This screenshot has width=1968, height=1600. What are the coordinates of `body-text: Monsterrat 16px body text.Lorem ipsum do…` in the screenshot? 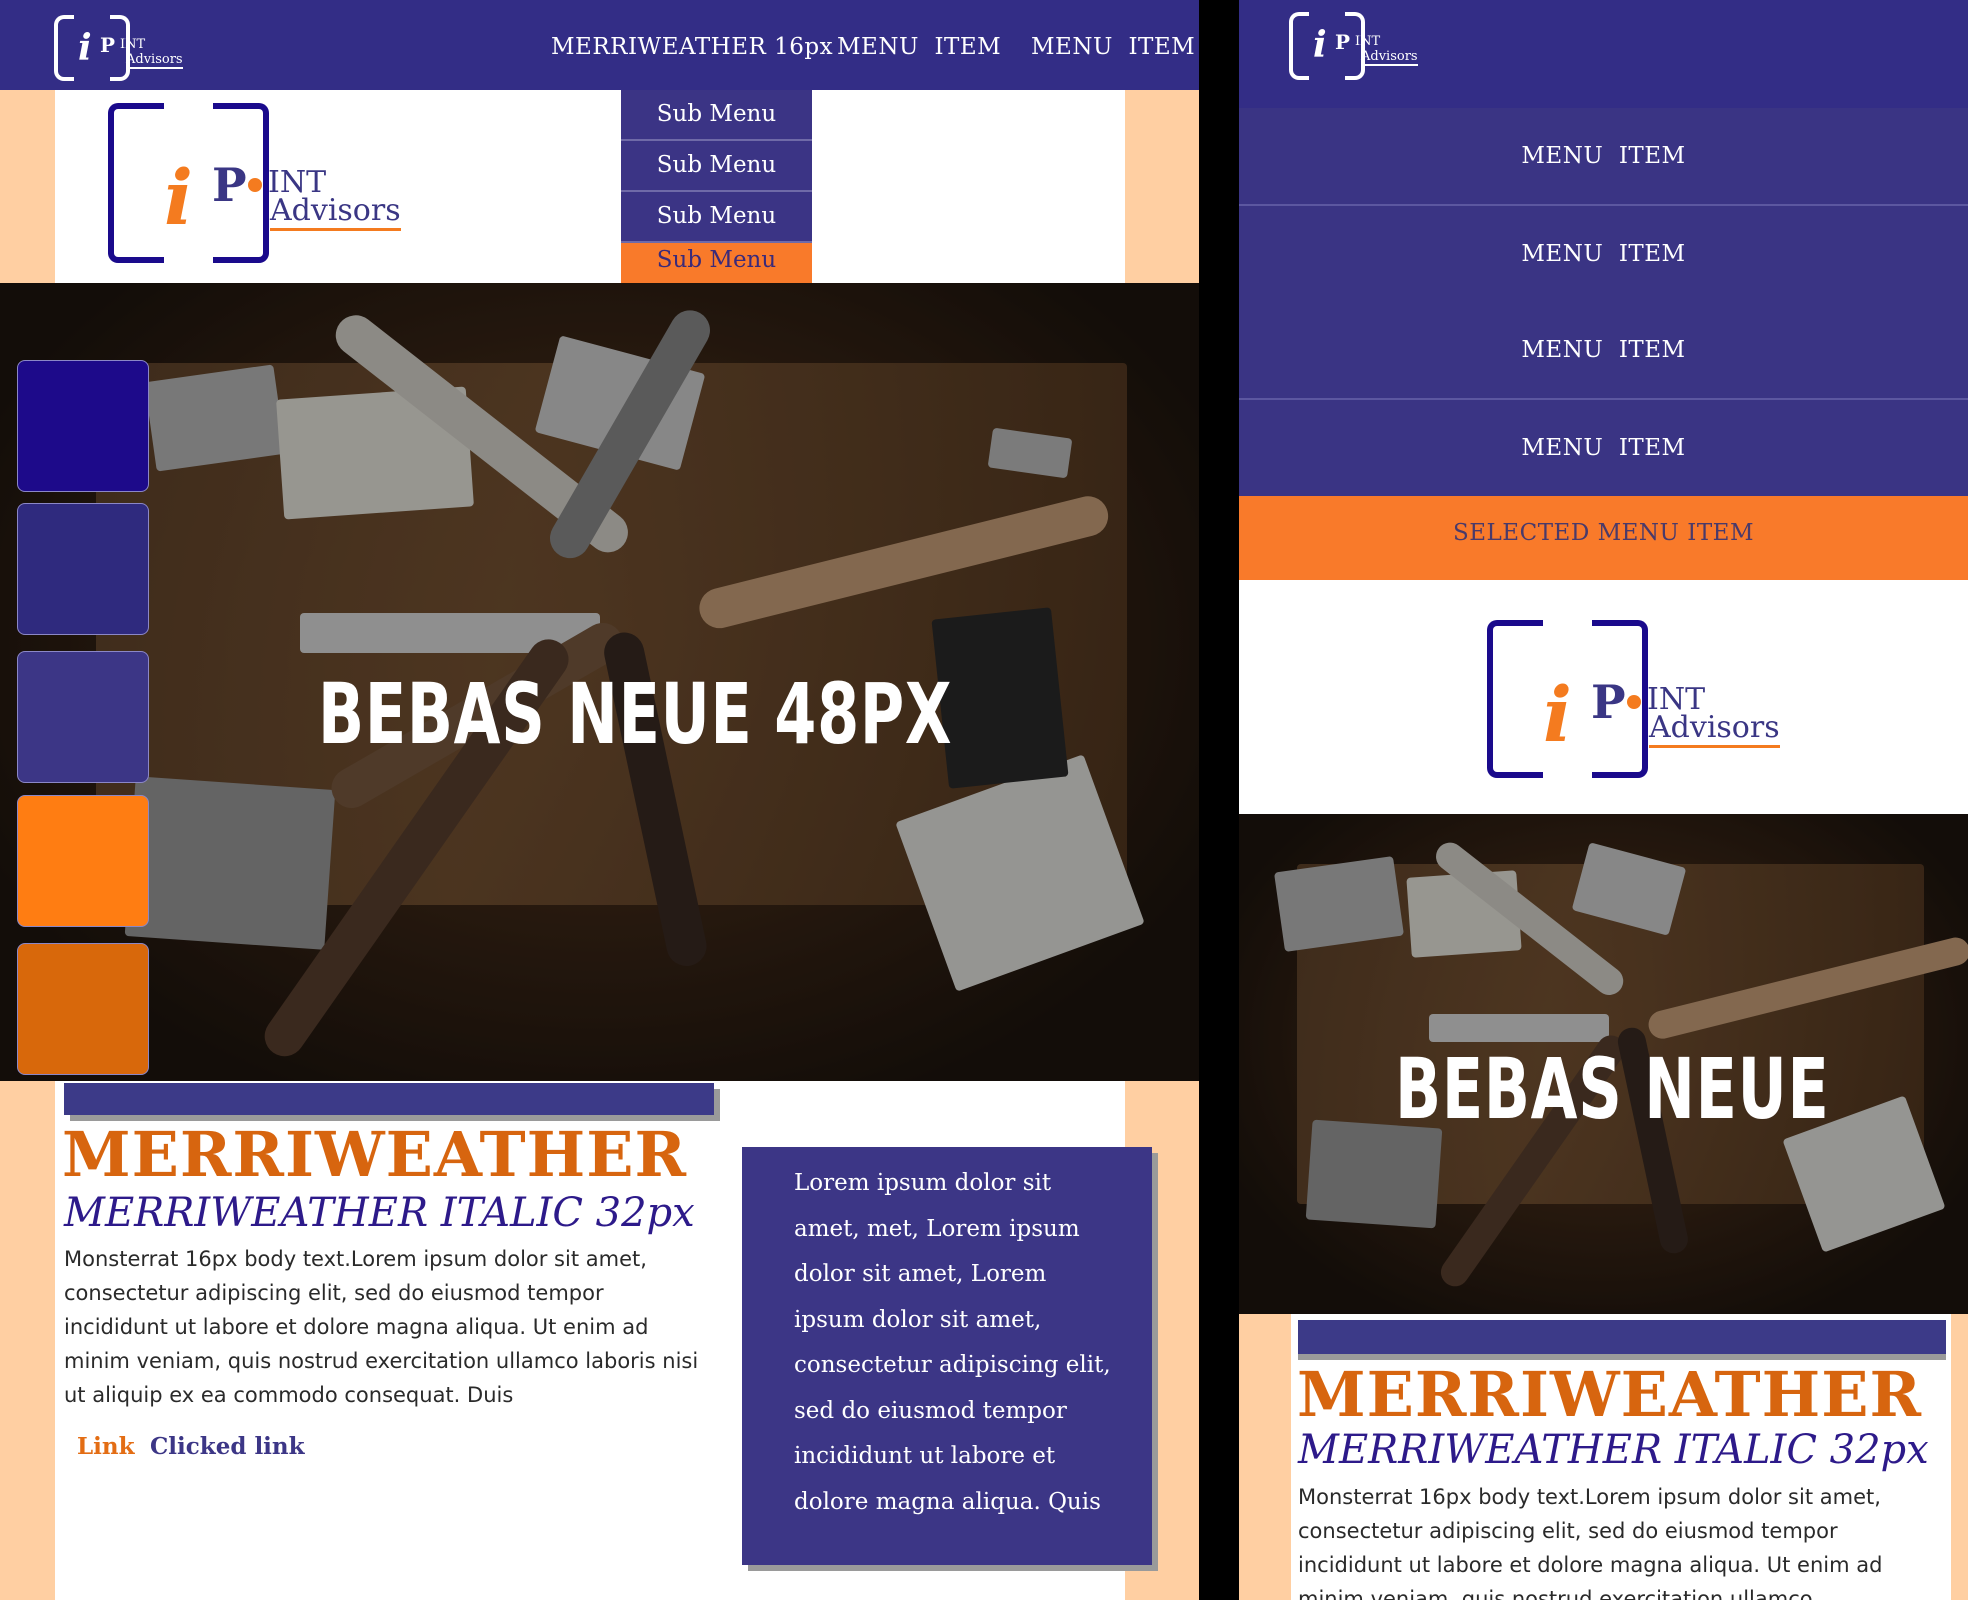 It's located at (381, 1327).